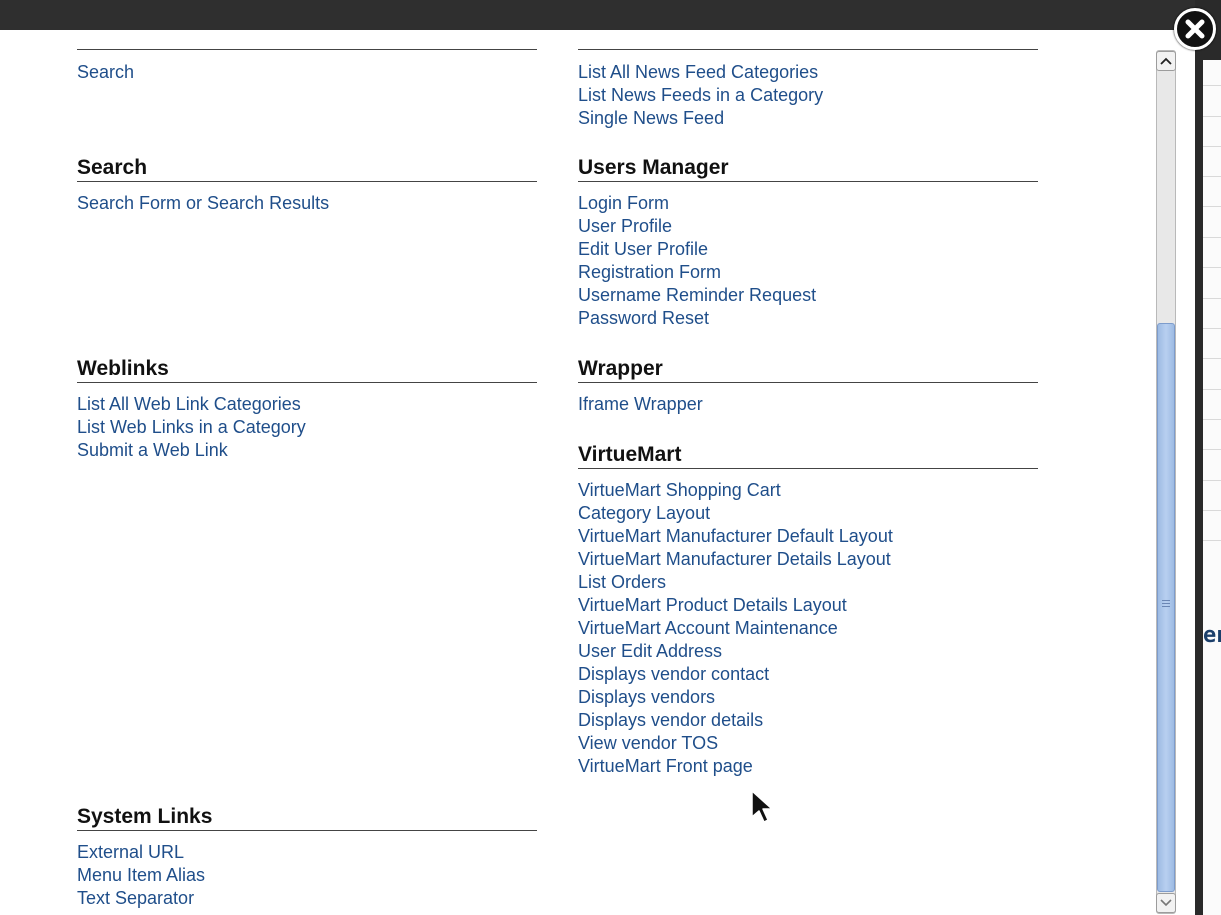 This screenshot has height=915, width=1221. I want to click on menu-type-link: VirtueMart Product Details Layout, so click(808, 605).